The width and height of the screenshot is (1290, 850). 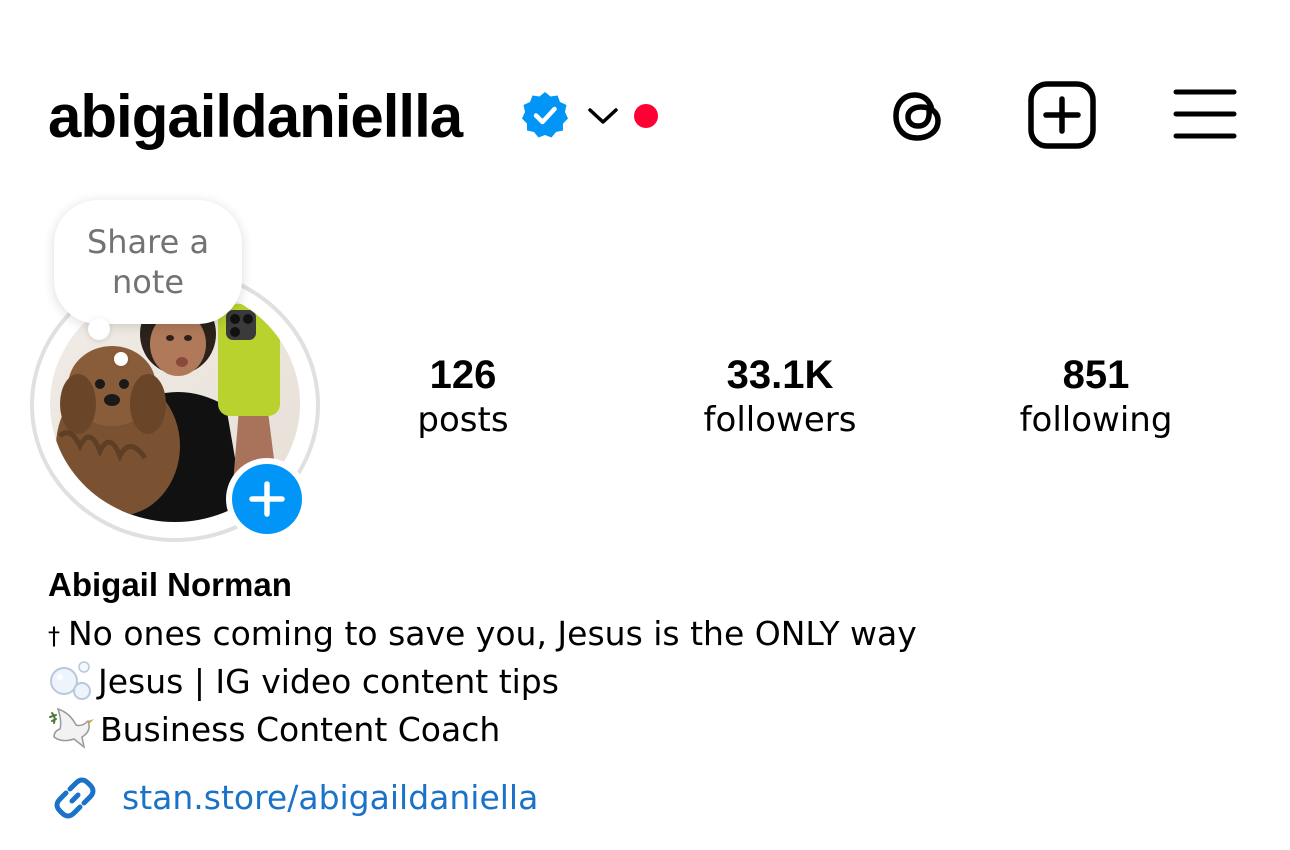 I want to click on stat-followers: 33.1K followers, so click(x=780, y=397).